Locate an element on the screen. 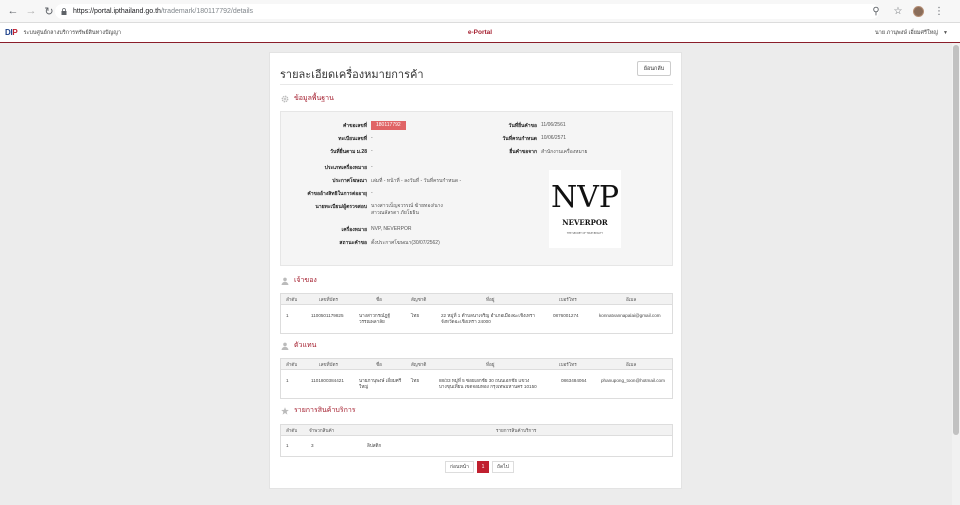 The height and width of the screenshot is (505, 960). dip-logo: DIP is located at coordinates (11, 32).